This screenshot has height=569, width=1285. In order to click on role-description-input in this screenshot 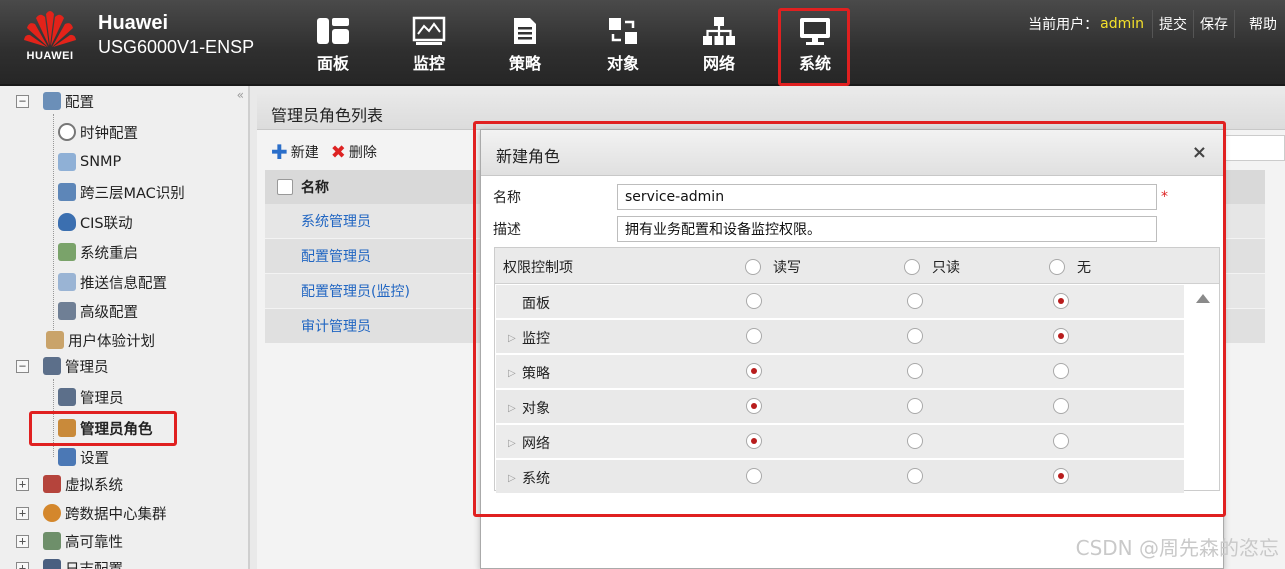, I will do `click(887, 229)`.